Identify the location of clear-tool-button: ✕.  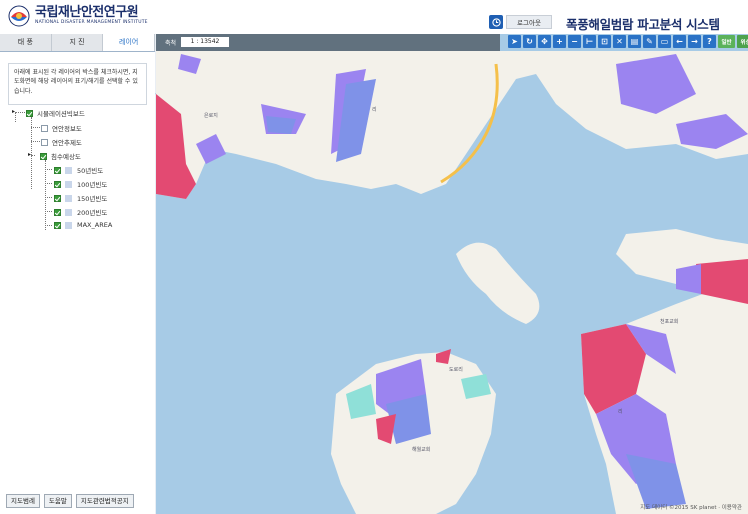
(619, 41).